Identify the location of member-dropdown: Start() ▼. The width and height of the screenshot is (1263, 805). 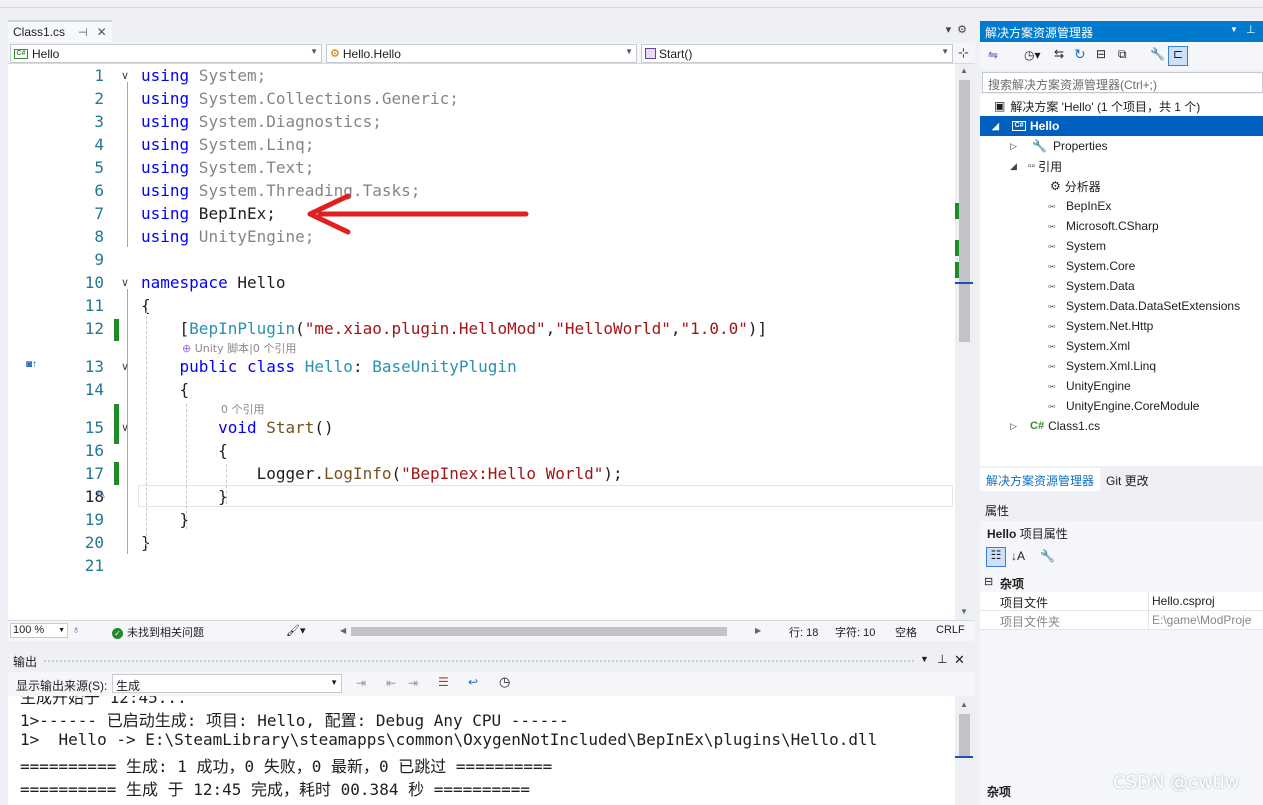
(797, 53).